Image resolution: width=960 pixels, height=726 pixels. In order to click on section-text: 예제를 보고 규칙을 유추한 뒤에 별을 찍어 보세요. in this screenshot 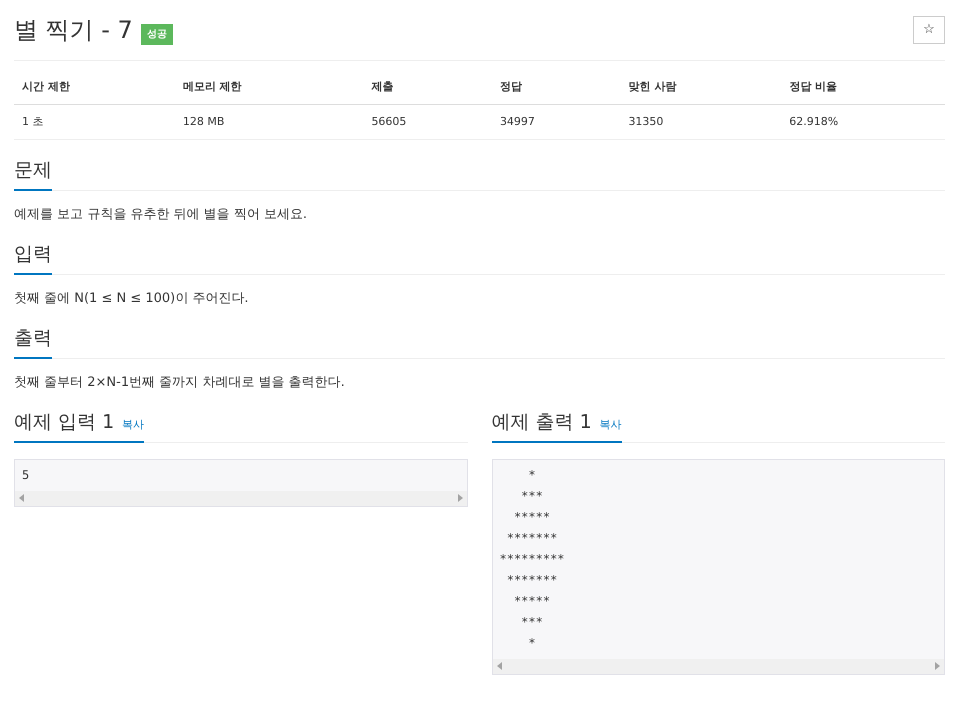, I will do `click(161, 215)`.